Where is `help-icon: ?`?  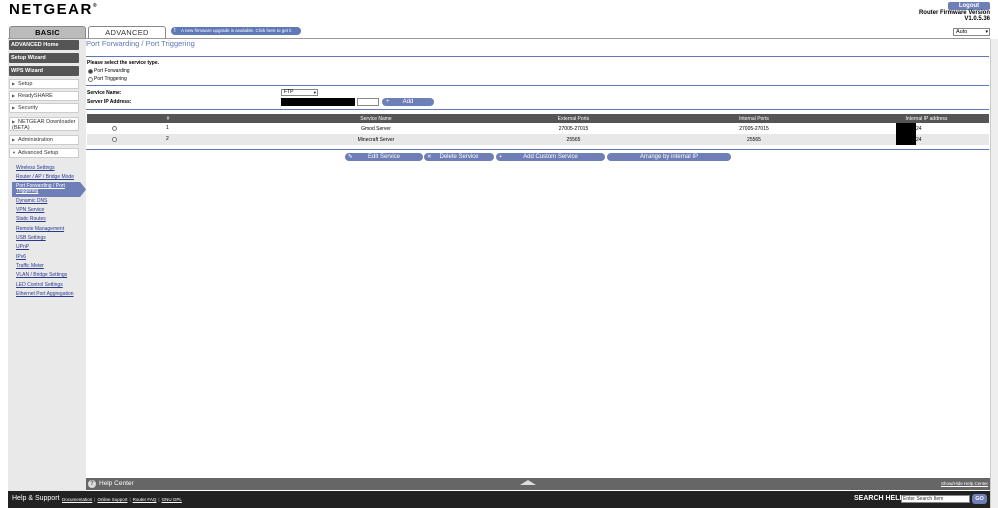 help-icon: ? is located at coordinates (92, 484).